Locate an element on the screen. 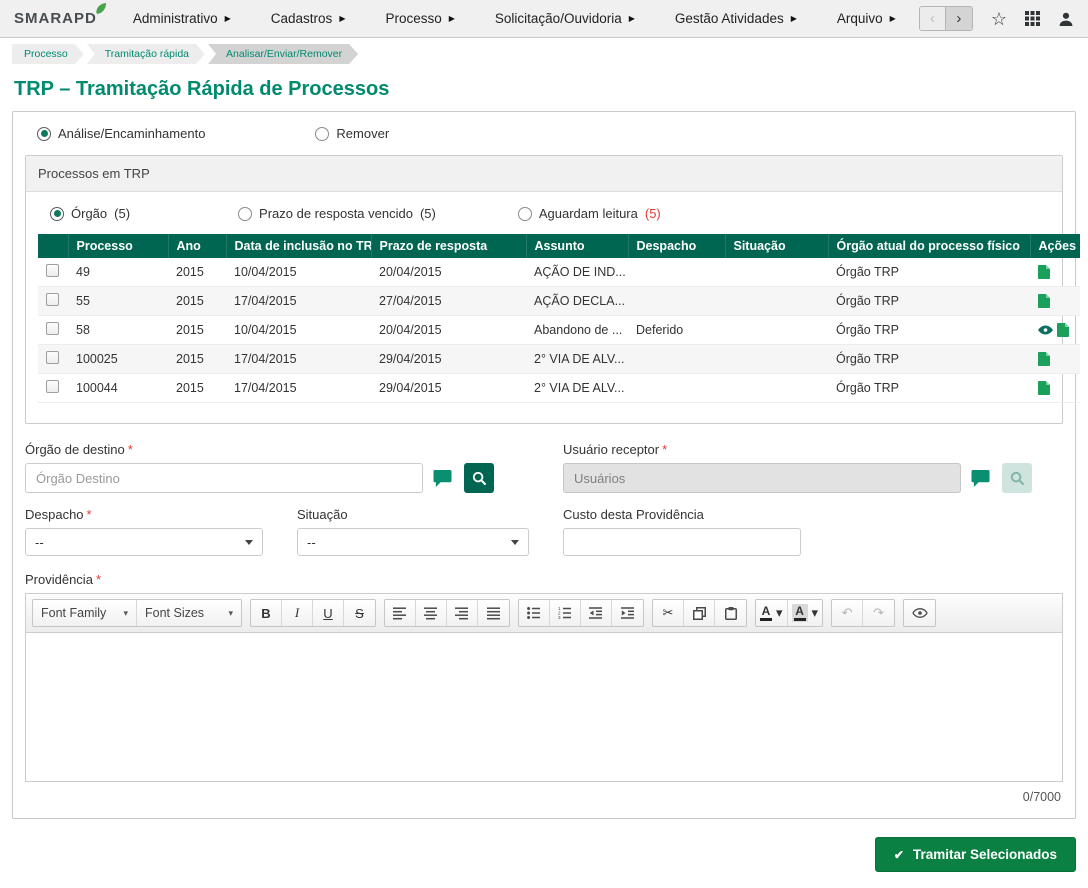 The height and width of the screenshot is (888, 1088). redo-icon: ↷ is located at coordinates (878, 613).